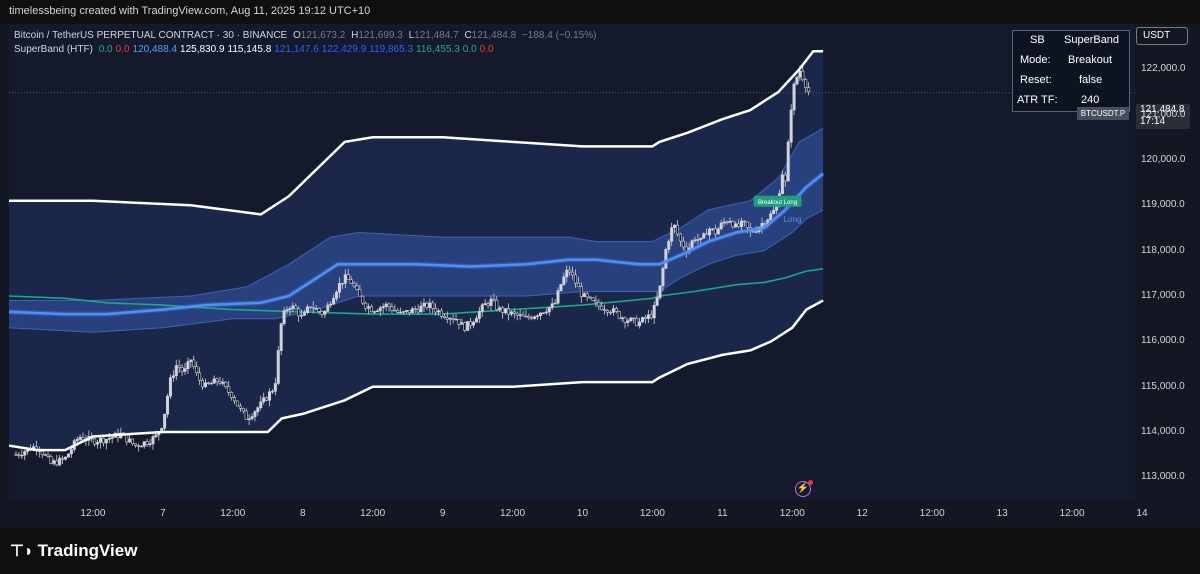 The width and height of the screenshot is (1200, 574). I want to click on price-axis-label: 120,000.0, so click(1163, 159).